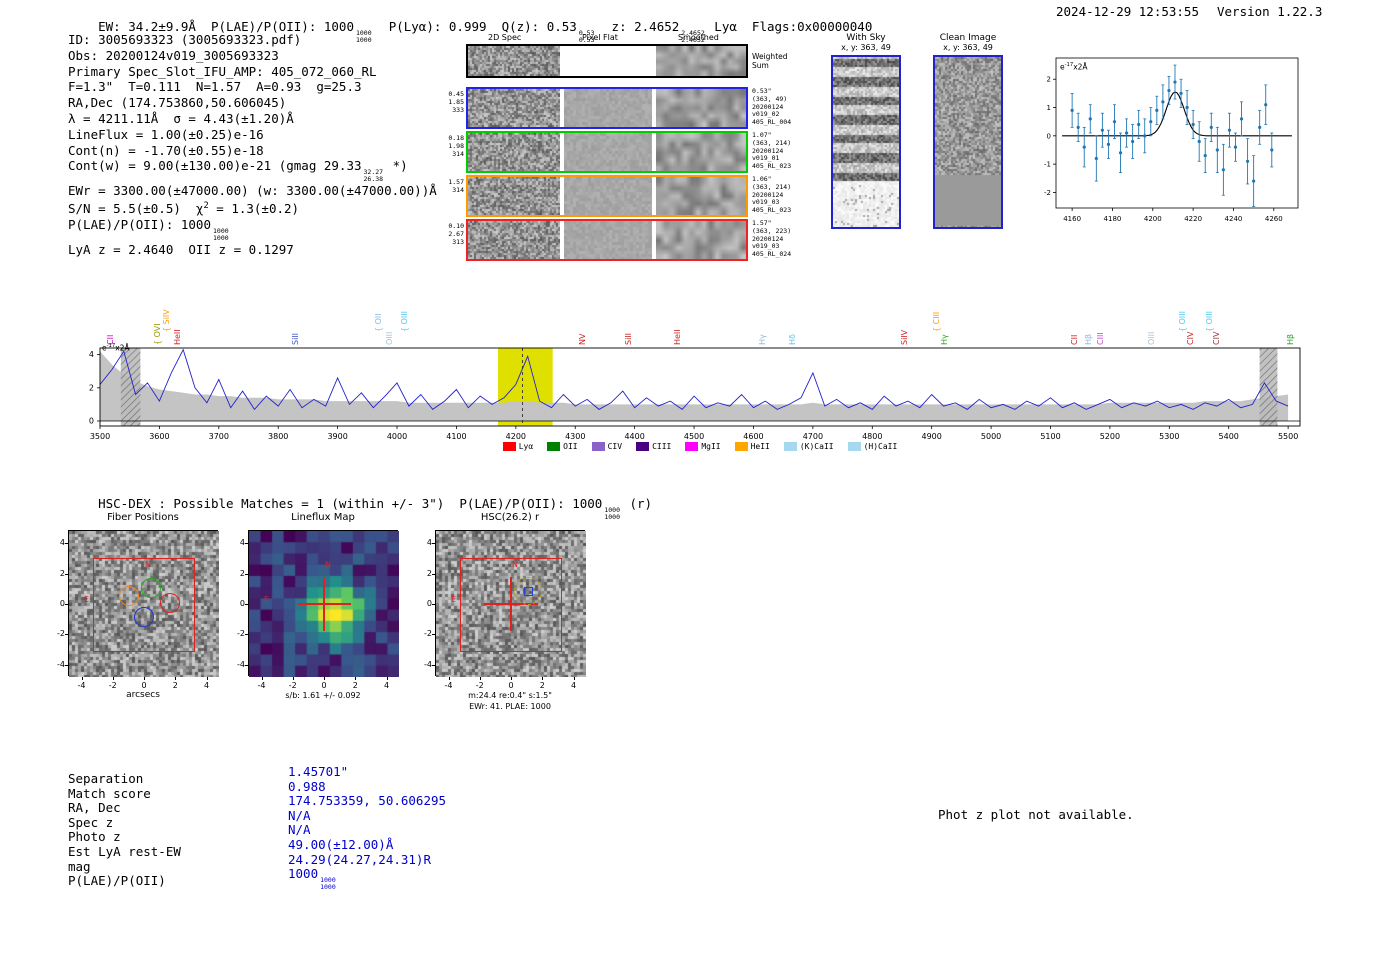 The image size is (1400, 953). I want to click on spec2d-row-4-right-labels: 1.57" (363, 223) 20200124 v019_03 405_RL_024, so click(776, 239).